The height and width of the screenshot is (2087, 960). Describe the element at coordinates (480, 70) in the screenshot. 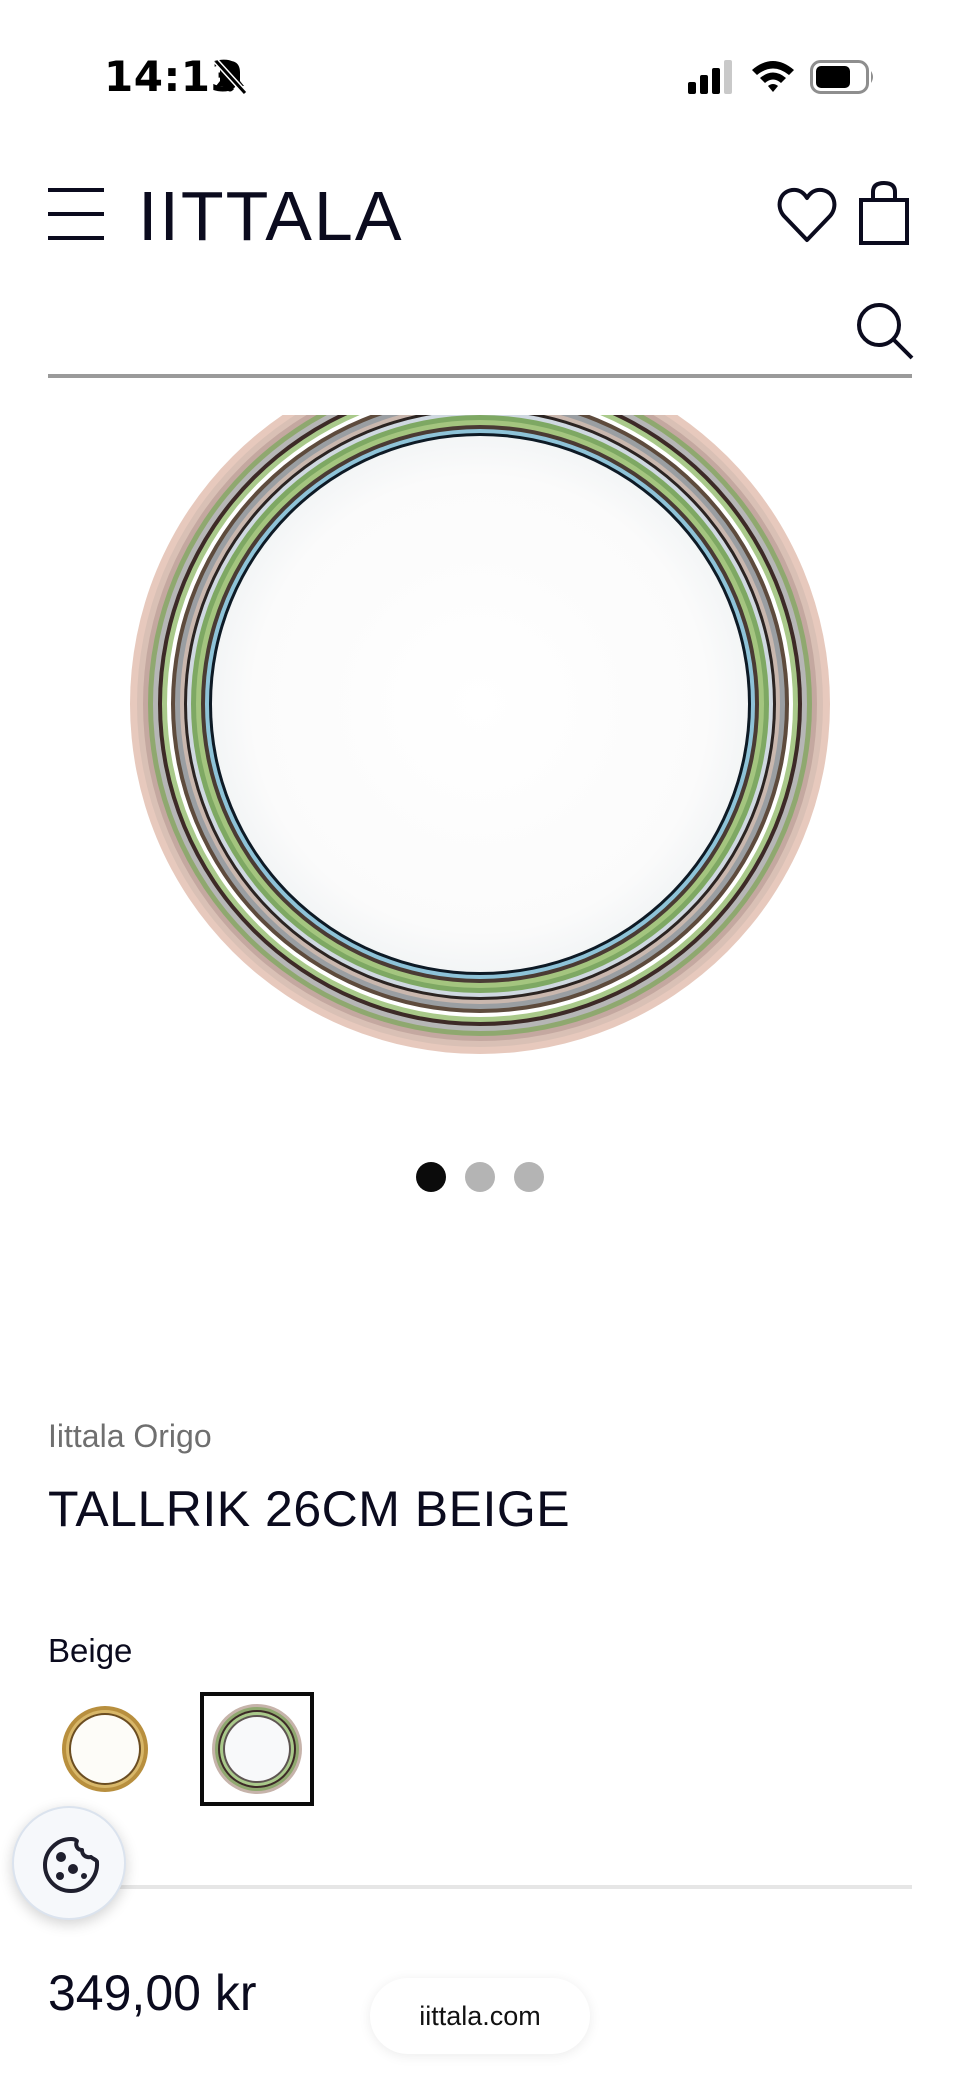

I see `status-bar: 14:13` at that location.